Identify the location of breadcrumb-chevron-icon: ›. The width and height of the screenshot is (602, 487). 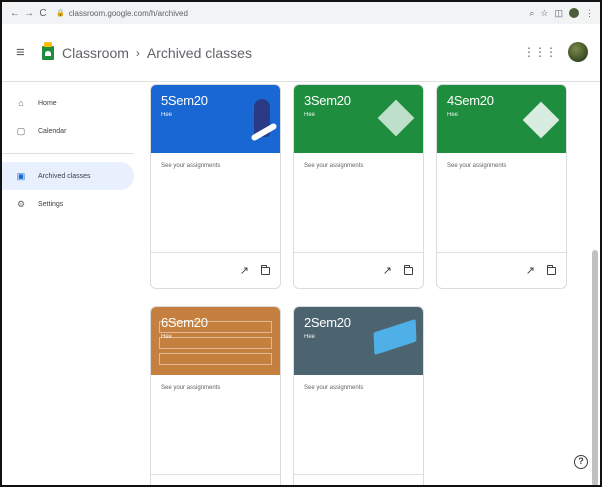
(137, 52).